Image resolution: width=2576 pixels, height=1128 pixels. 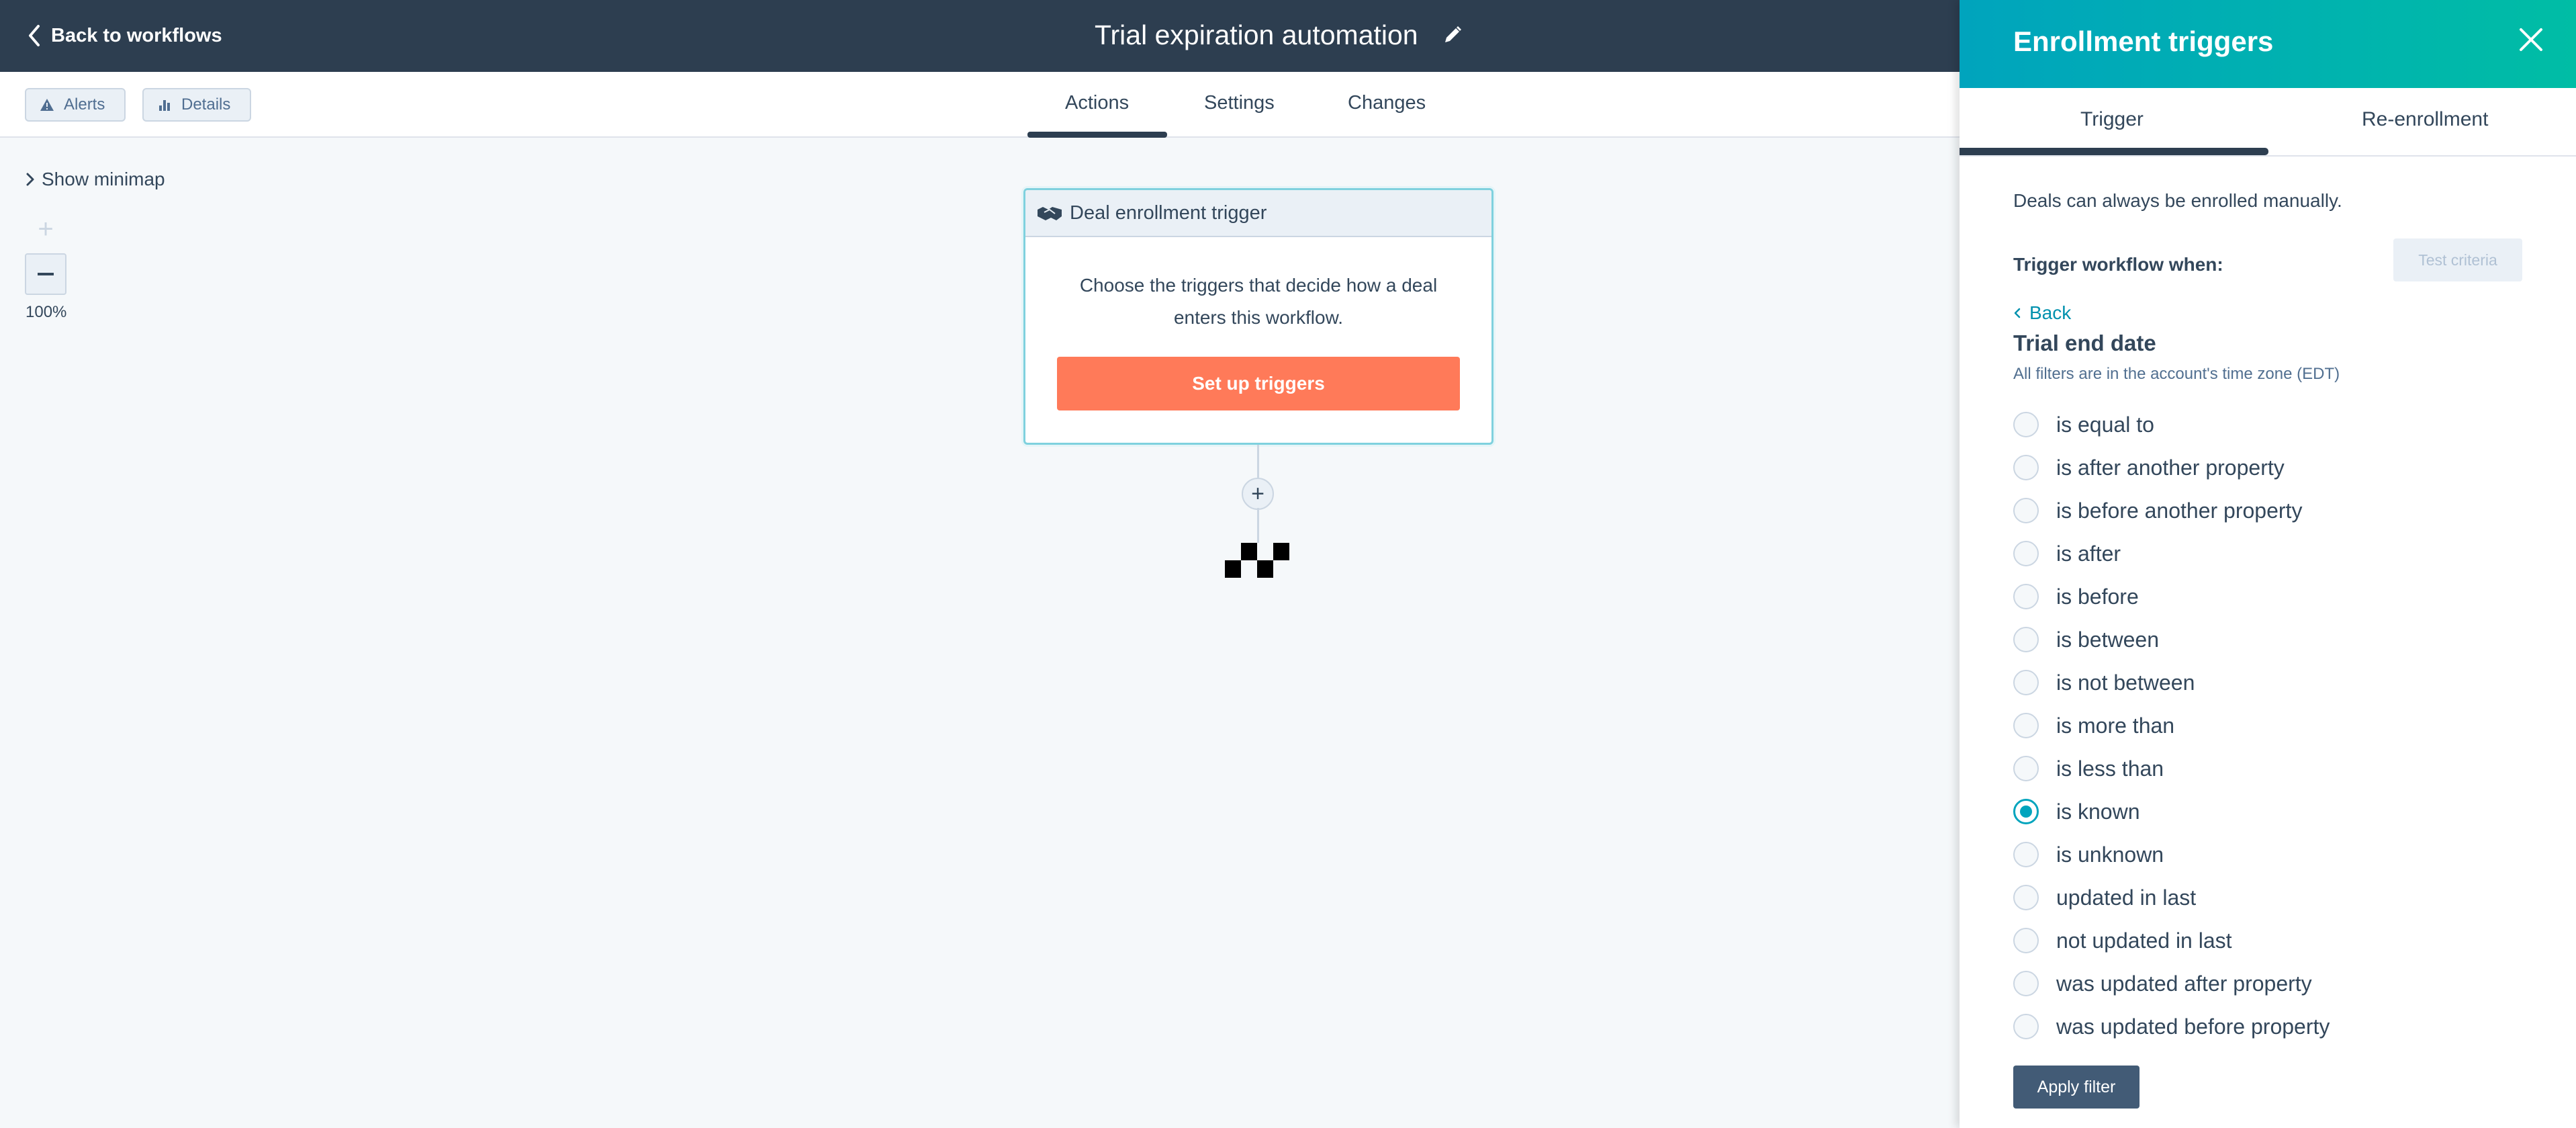 I want to click on close-icon, so click(x=2531, y=39).